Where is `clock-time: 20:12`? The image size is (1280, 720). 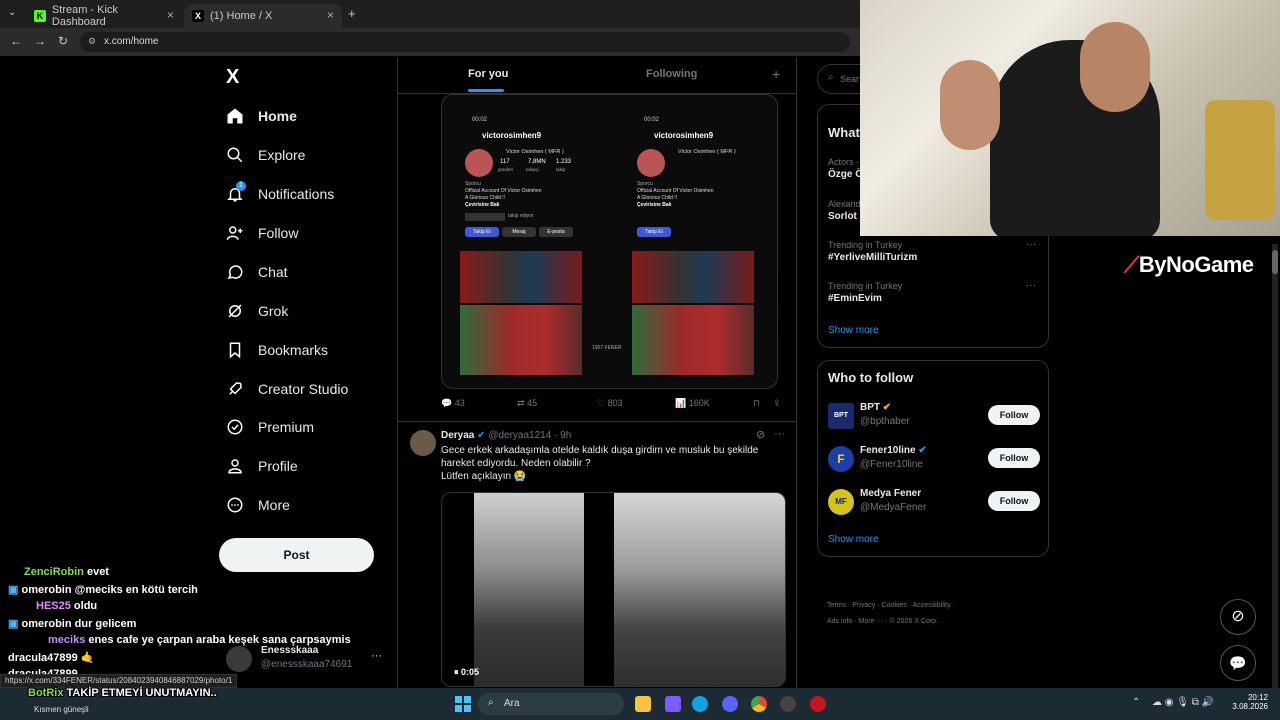 clock-time: 20:12 is located at coordinates (1257, 697).